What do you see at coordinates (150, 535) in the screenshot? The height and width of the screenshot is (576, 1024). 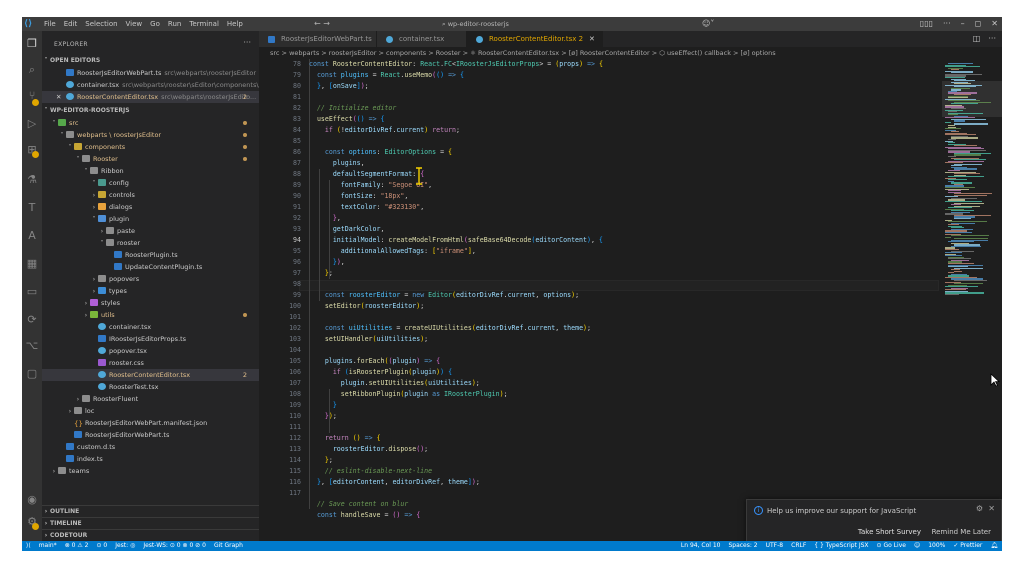 I see `codetour-section: › CODETOUR` at bounding box center [150, 535].